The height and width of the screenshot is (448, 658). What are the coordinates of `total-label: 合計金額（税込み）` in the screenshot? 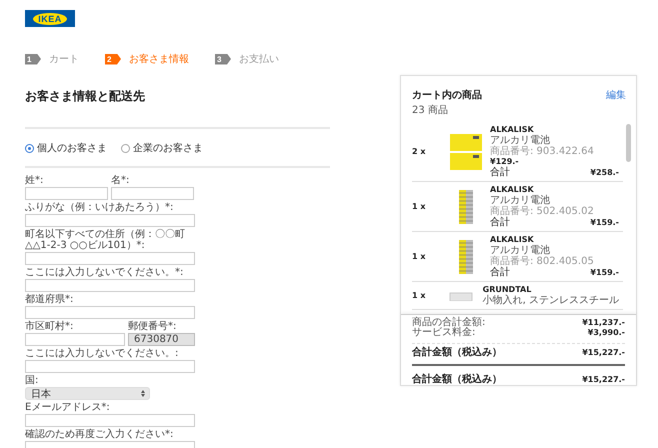 It's located at (457, 353).